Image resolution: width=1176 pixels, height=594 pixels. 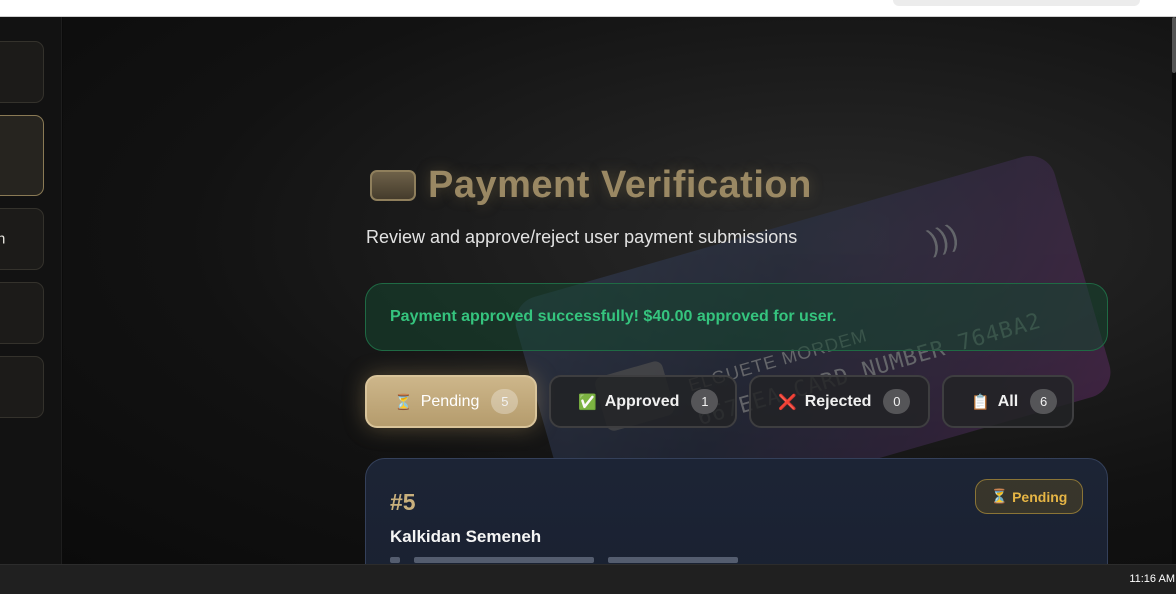 I want to click on payment-meta-row, so click(x=580, y=560).